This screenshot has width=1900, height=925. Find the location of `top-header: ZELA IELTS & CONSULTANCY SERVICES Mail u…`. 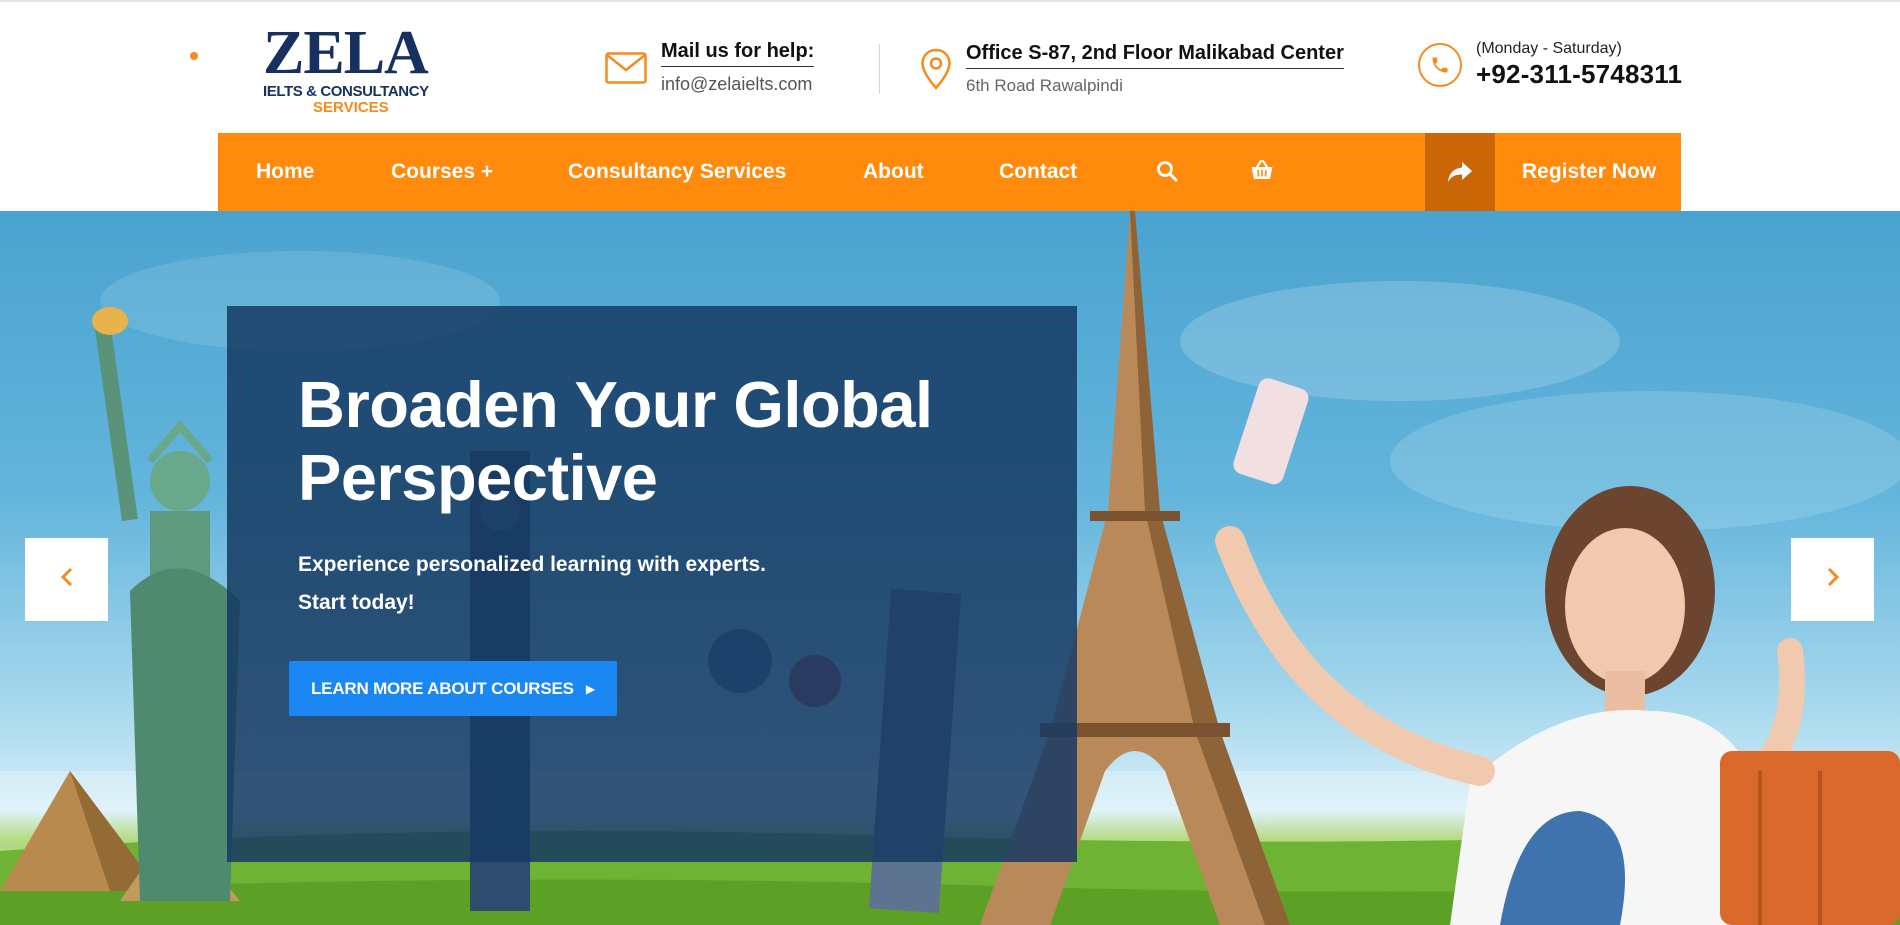

top-header: ZELA IELTS & CONSULTANCY SERVICES Mail u… is located at coordinates (950, 66).